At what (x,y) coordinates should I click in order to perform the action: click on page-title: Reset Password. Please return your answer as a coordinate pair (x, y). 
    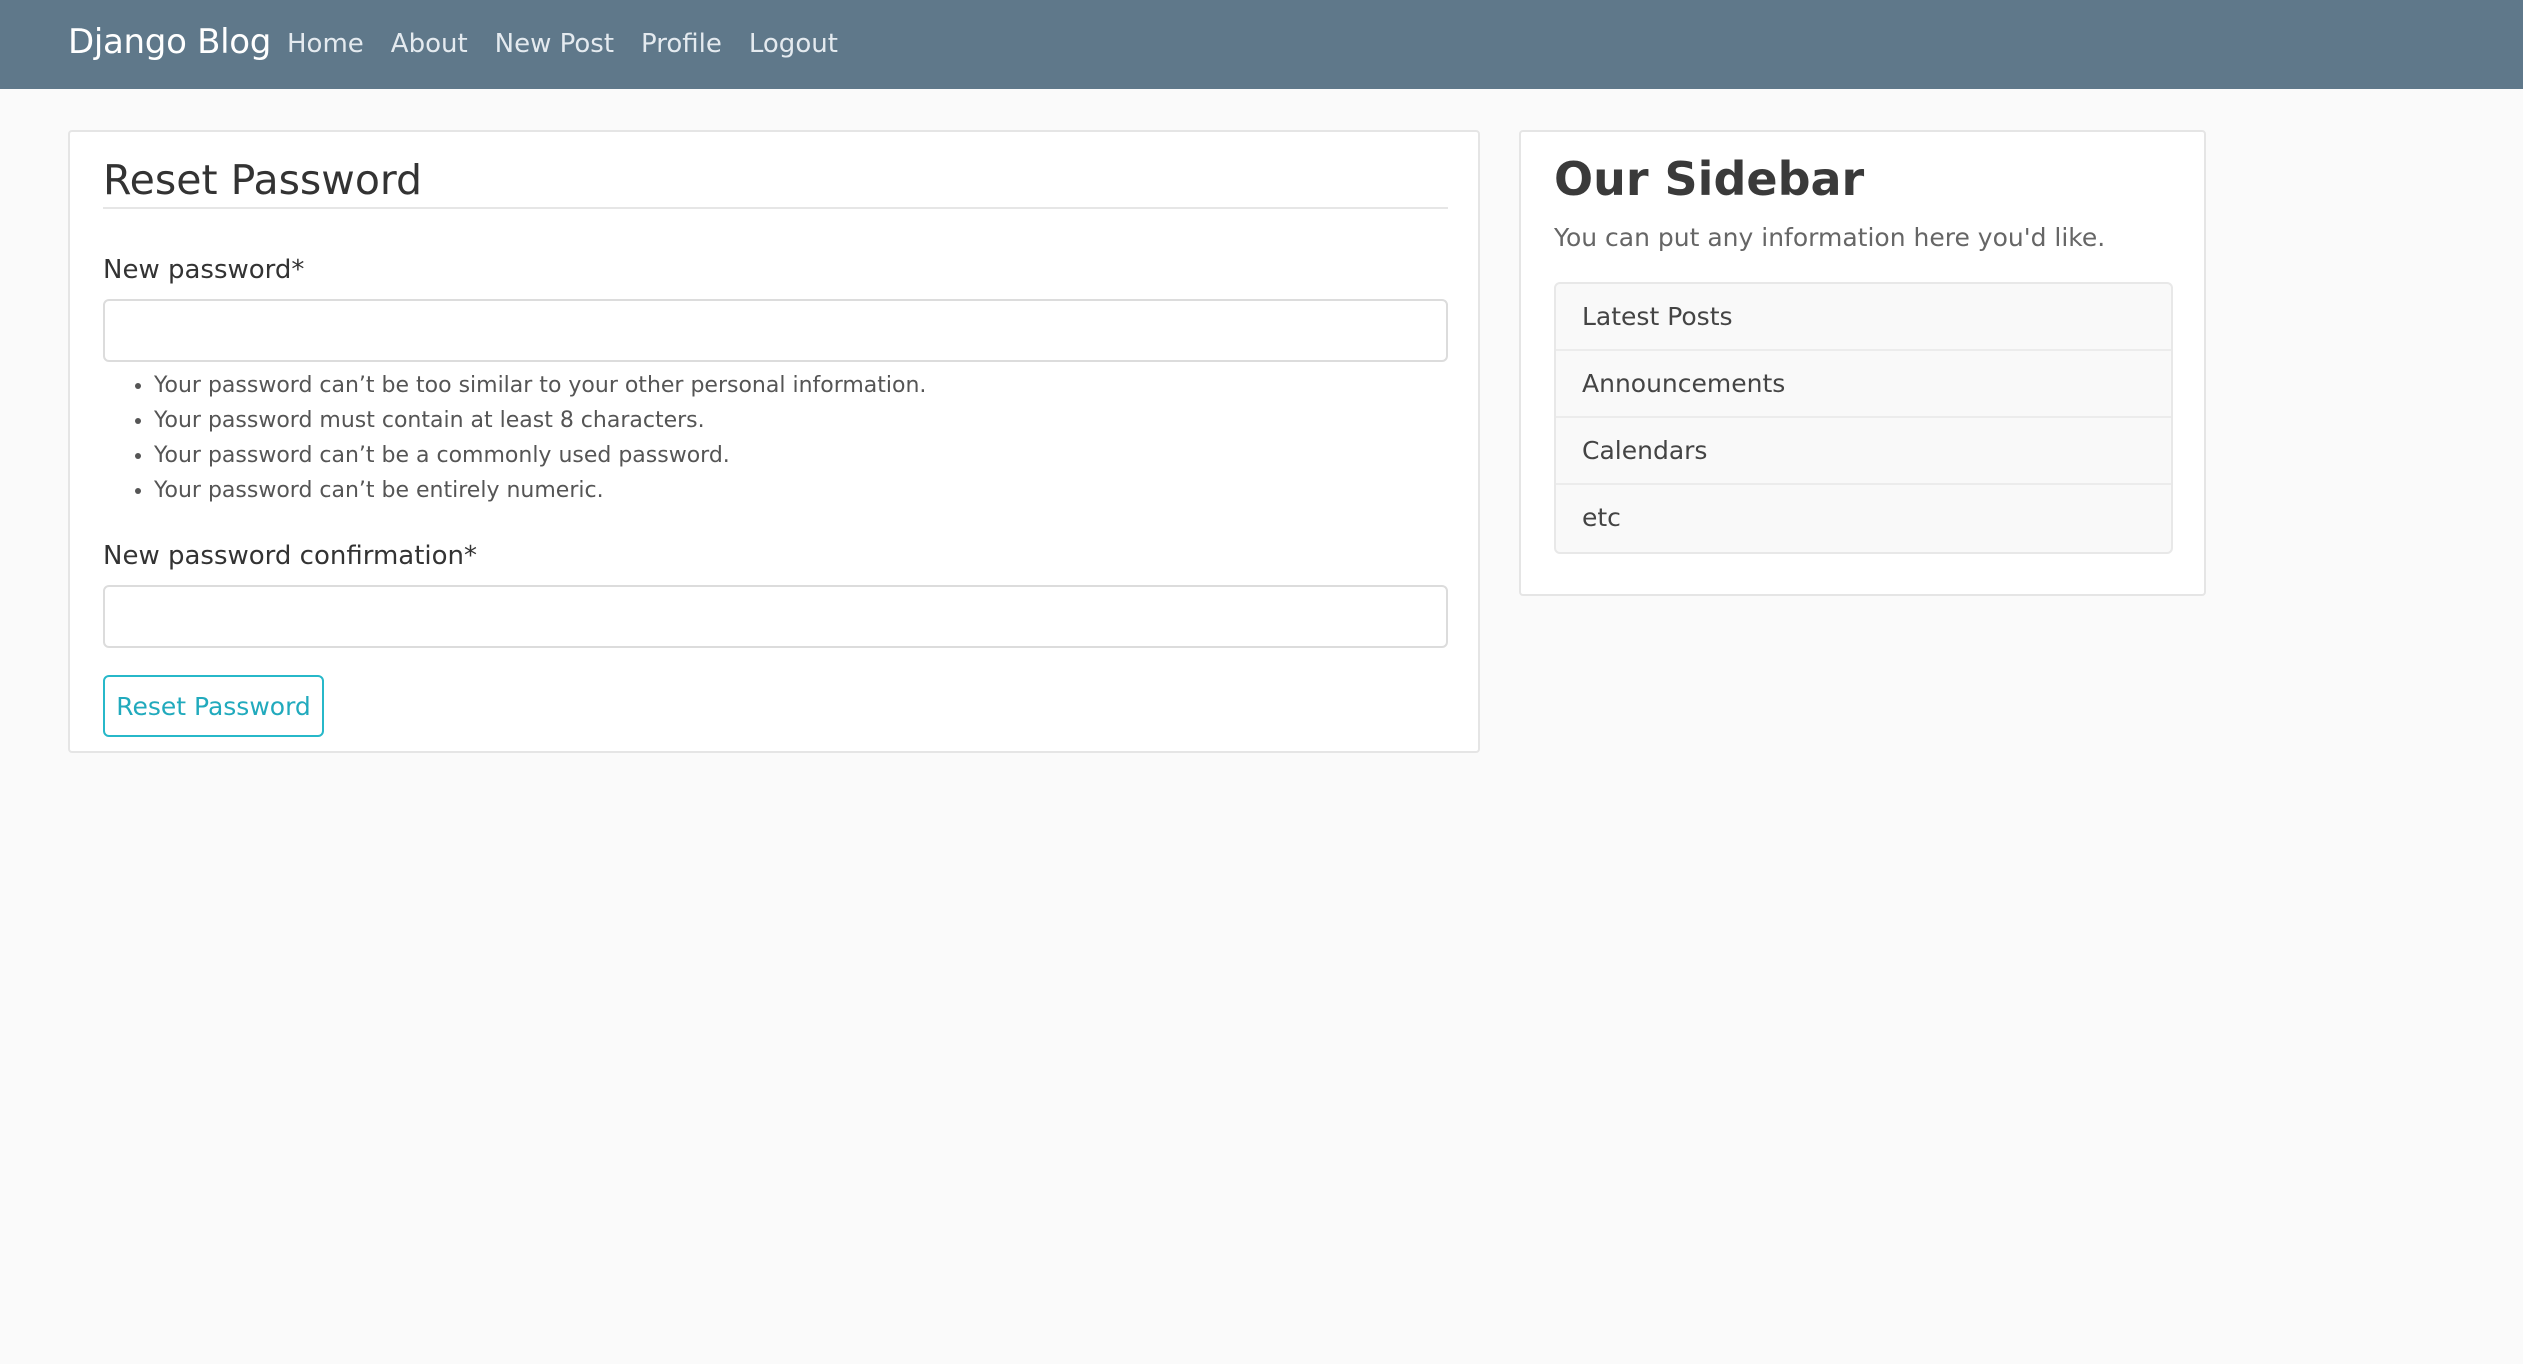
    Looking at the image, I should click on (263, 180).